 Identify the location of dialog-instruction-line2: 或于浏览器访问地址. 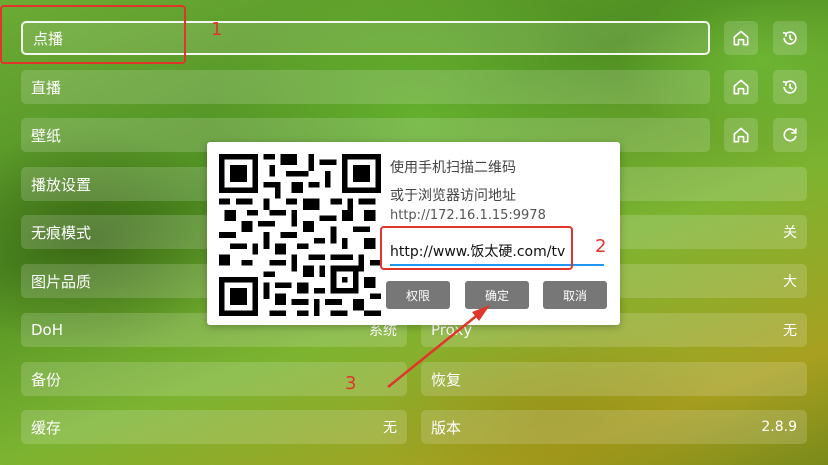
(453, 196).